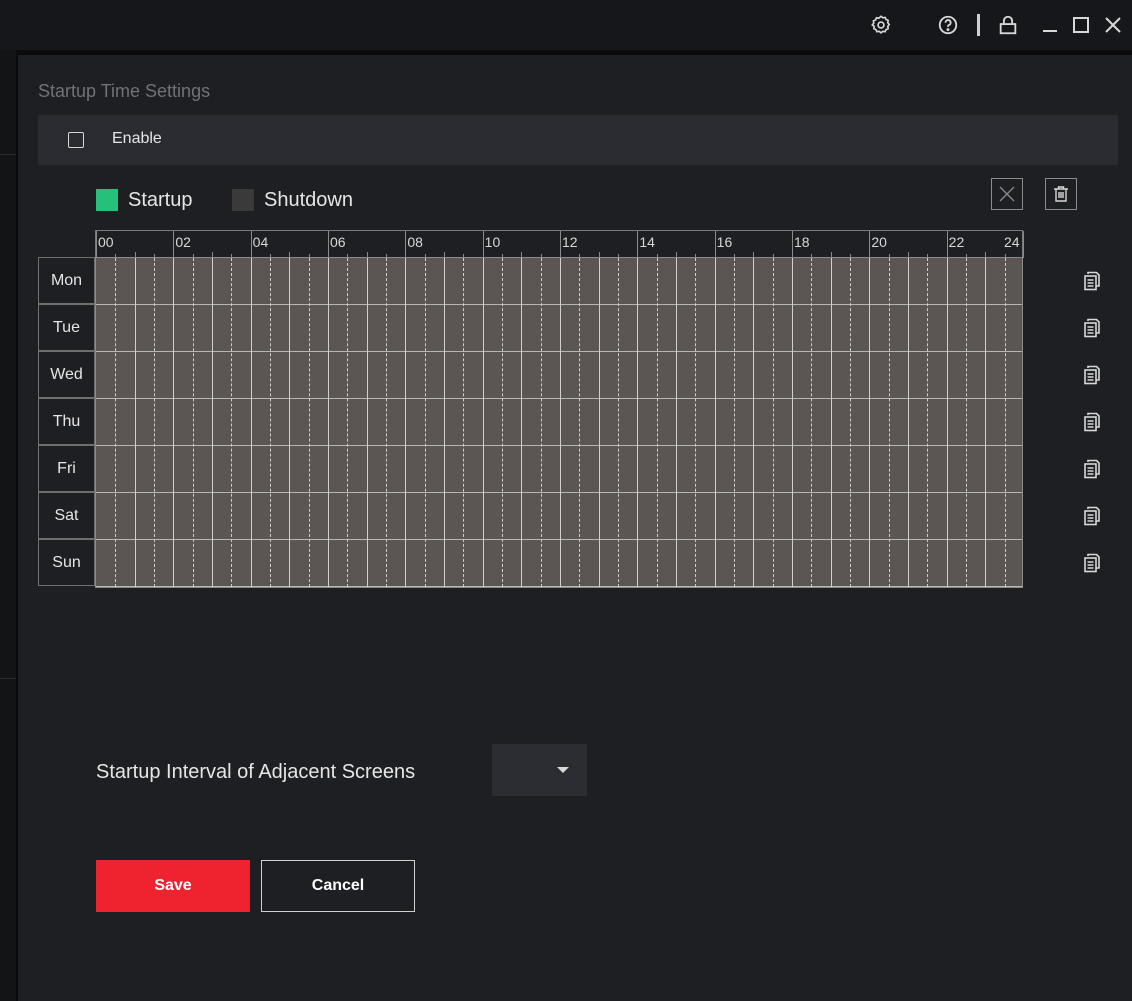 This screenshot has width=1132, height=1001. Describe the element at coordinates (76, 140) in the screenshot. I see `enable-checkbox` at that location.